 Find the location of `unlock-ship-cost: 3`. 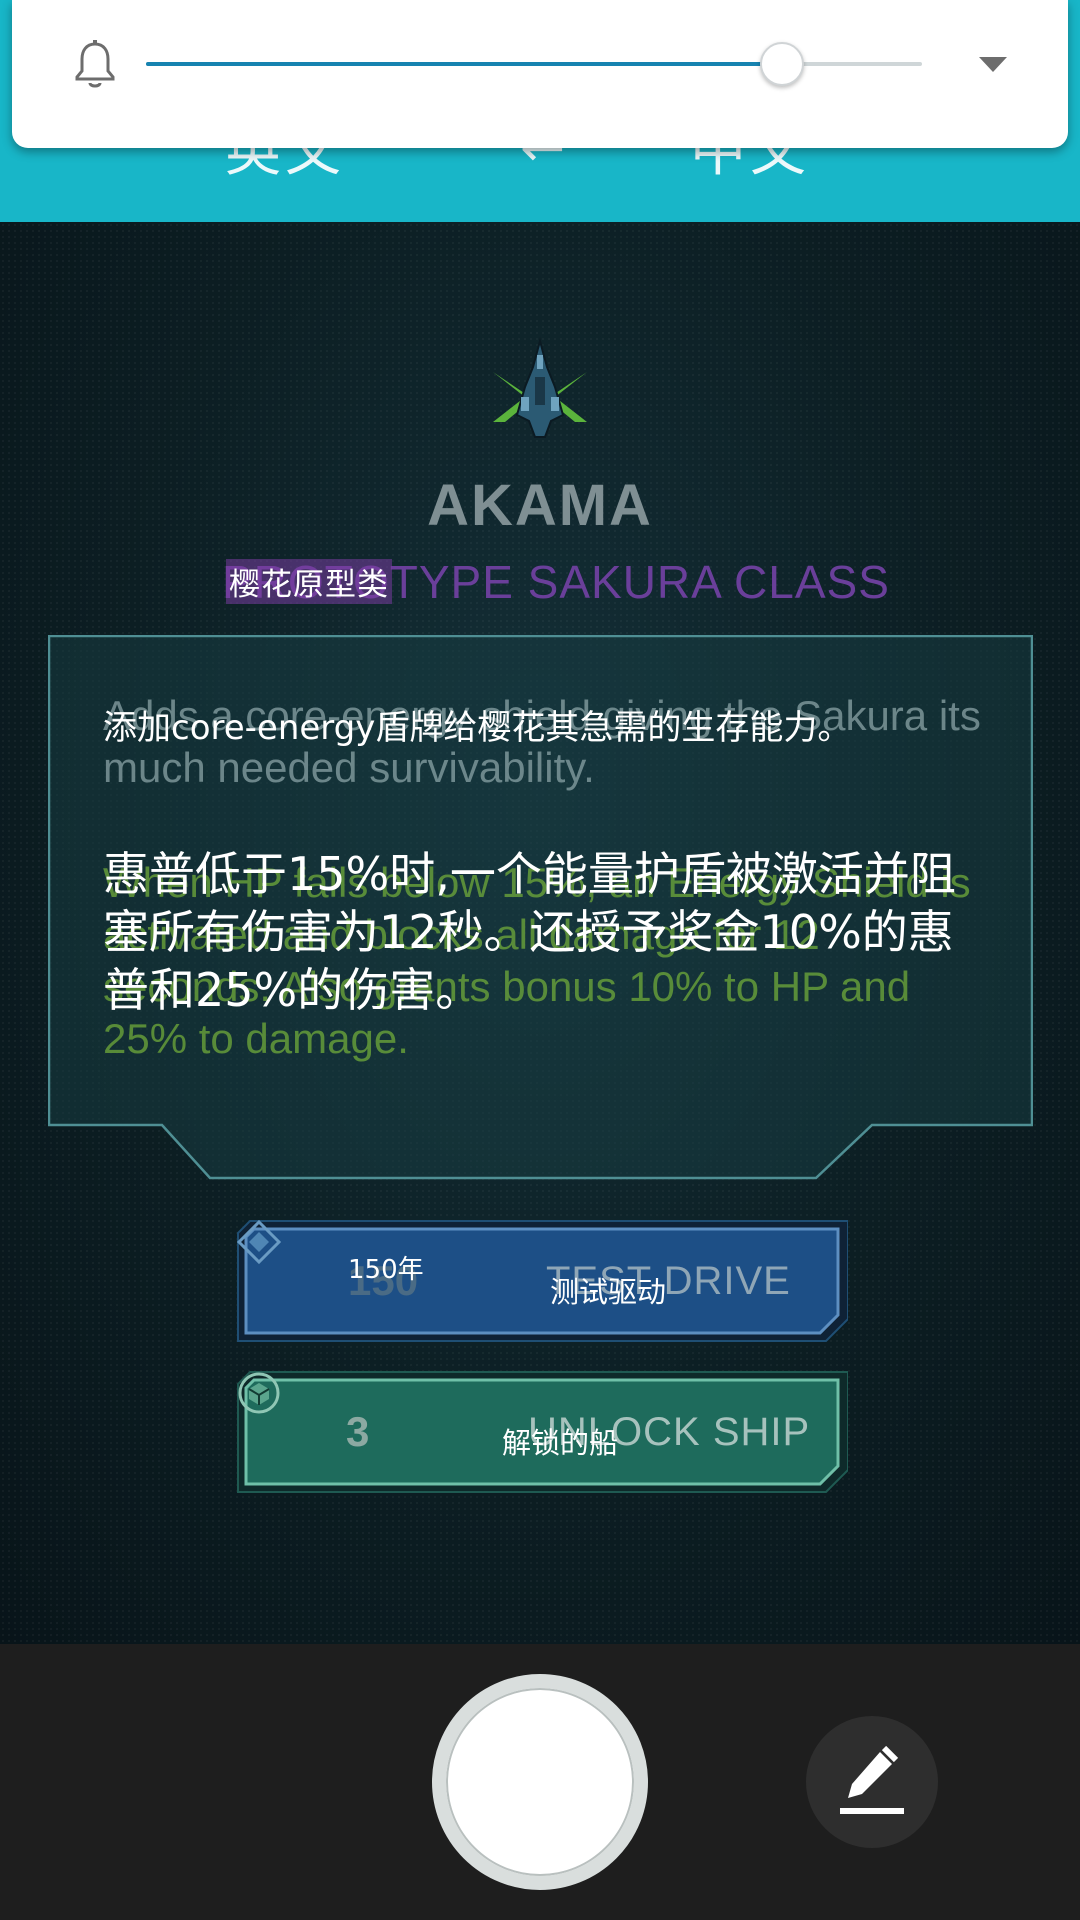

unlock-ship-cost: 3 is located at coordinates (358, 1431).